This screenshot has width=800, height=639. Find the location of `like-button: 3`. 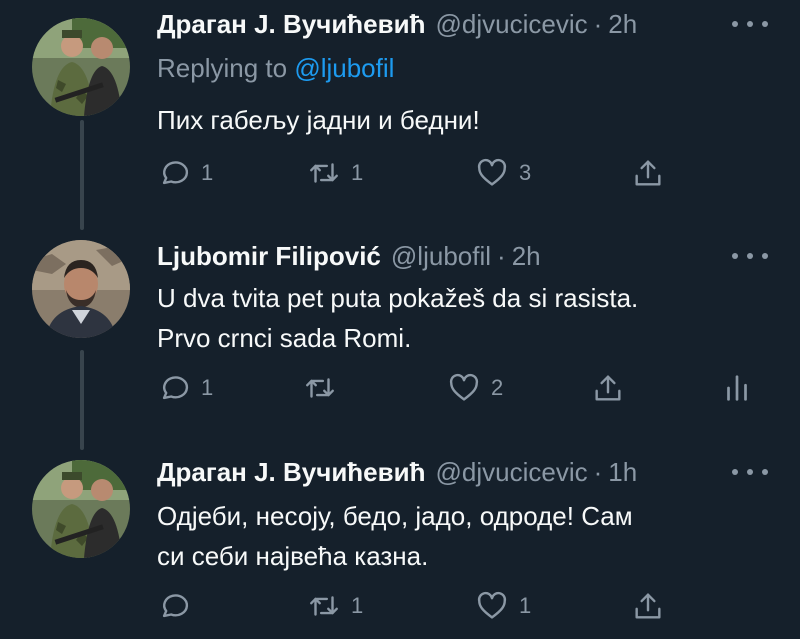

like-button: 3 is located at coordinates (503, 173).